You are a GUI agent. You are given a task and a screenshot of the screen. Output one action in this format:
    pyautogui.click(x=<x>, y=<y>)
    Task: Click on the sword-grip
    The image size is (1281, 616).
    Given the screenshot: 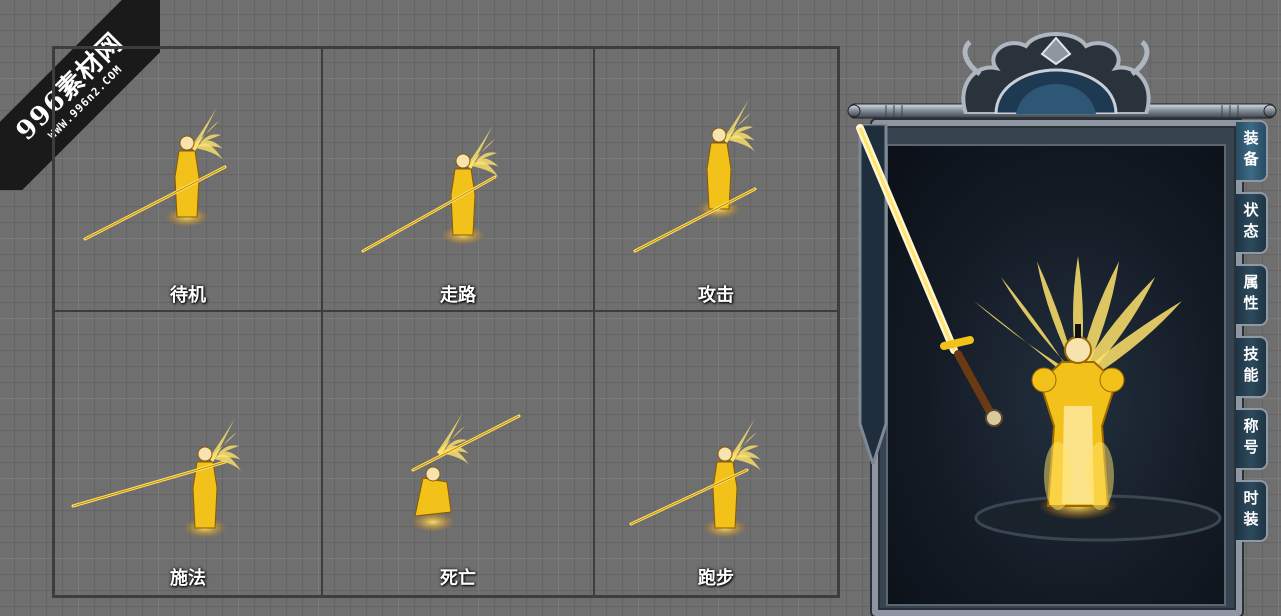 What is the action you would take?
    pyautogui.click(x=974, y=383)
    